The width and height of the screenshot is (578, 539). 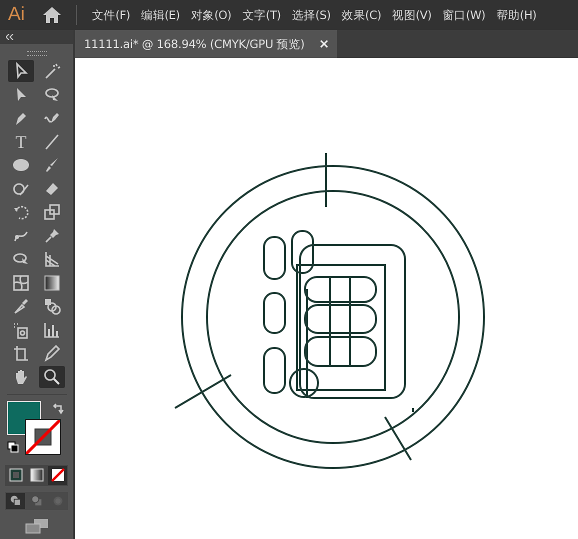 What do you see at coordinates (36, 526) in the screenshot?
I see `screen-mode-icon` at bounding box center [36, 526].